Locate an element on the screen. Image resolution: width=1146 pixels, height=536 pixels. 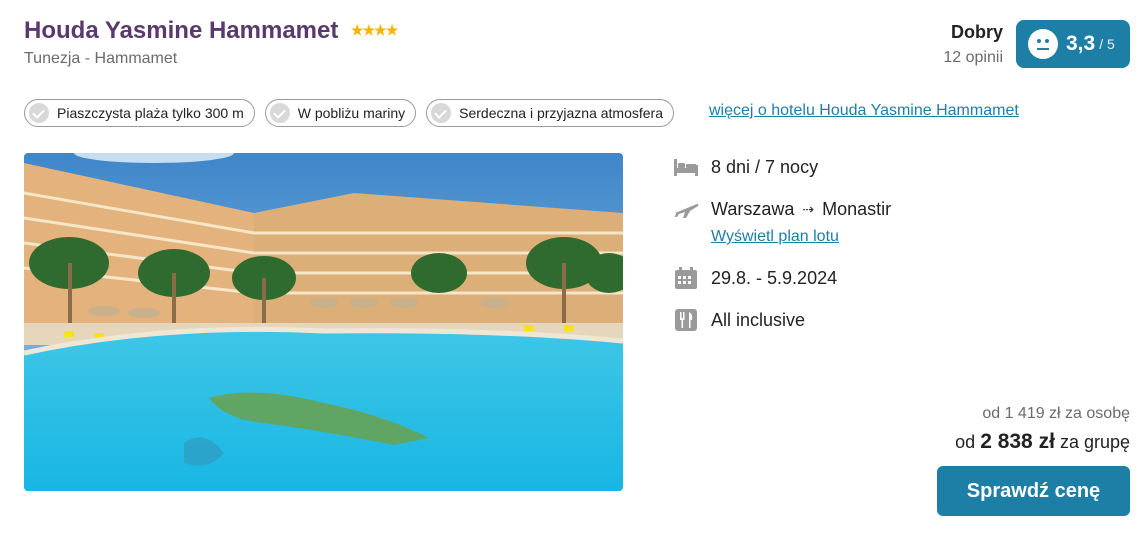
rating-score: 3,3 is located at coordinates (1081, 43).